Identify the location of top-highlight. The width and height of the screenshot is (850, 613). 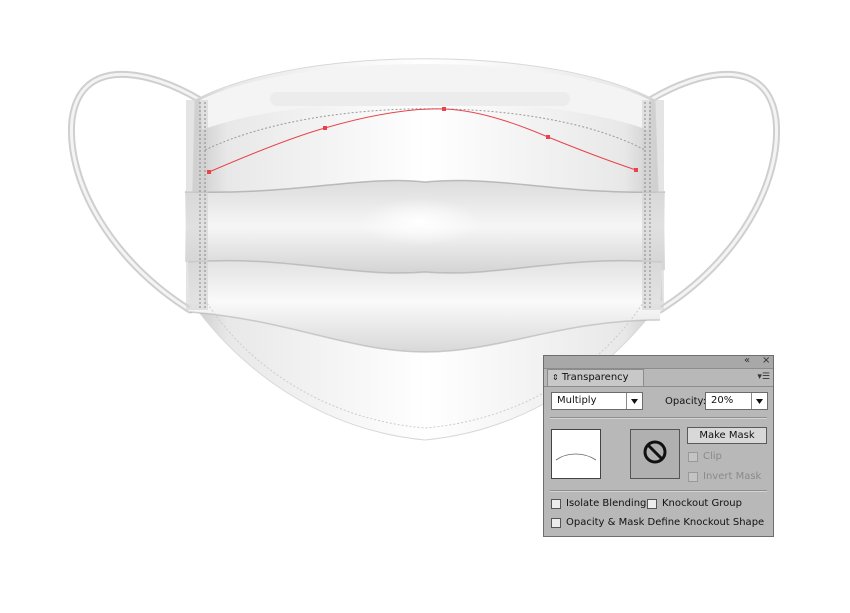
(420, 99).